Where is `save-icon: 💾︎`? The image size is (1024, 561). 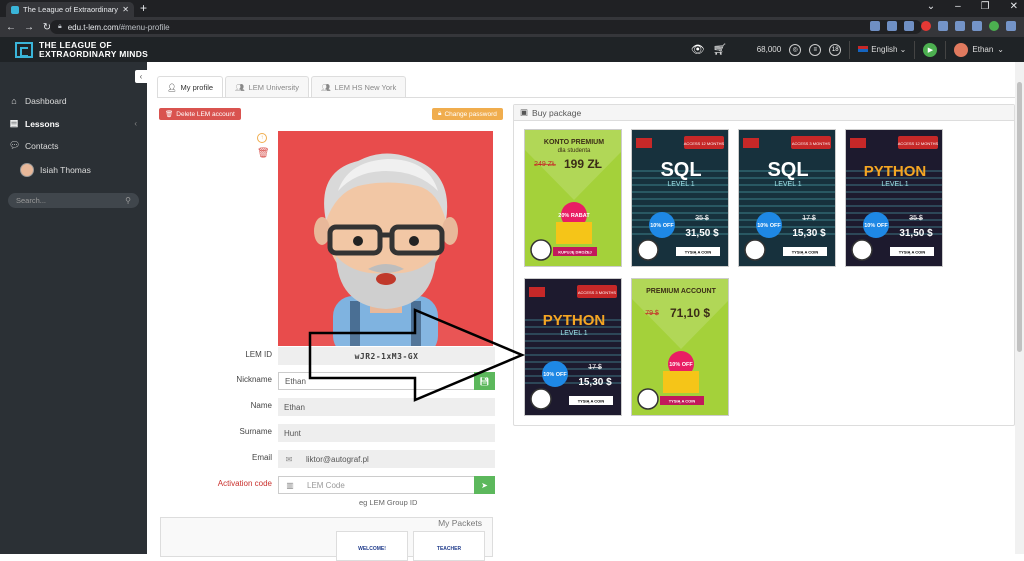
save-icon: 💾︎ is located at coordinates (484, 381).